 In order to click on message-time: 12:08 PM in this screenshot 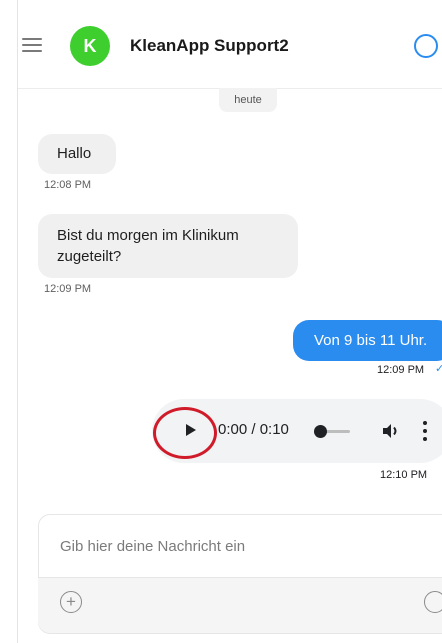, I will do `click(68, 185)`.